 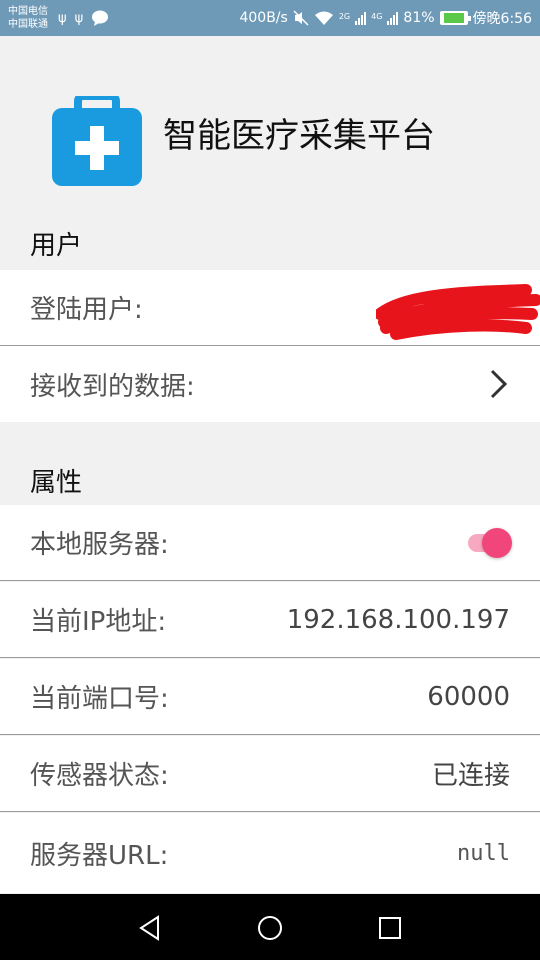 What do you see at coordinates (502, 19) in the screenshot?
I see `clock: 傍晚6:56` at bounding box center [502, 19].